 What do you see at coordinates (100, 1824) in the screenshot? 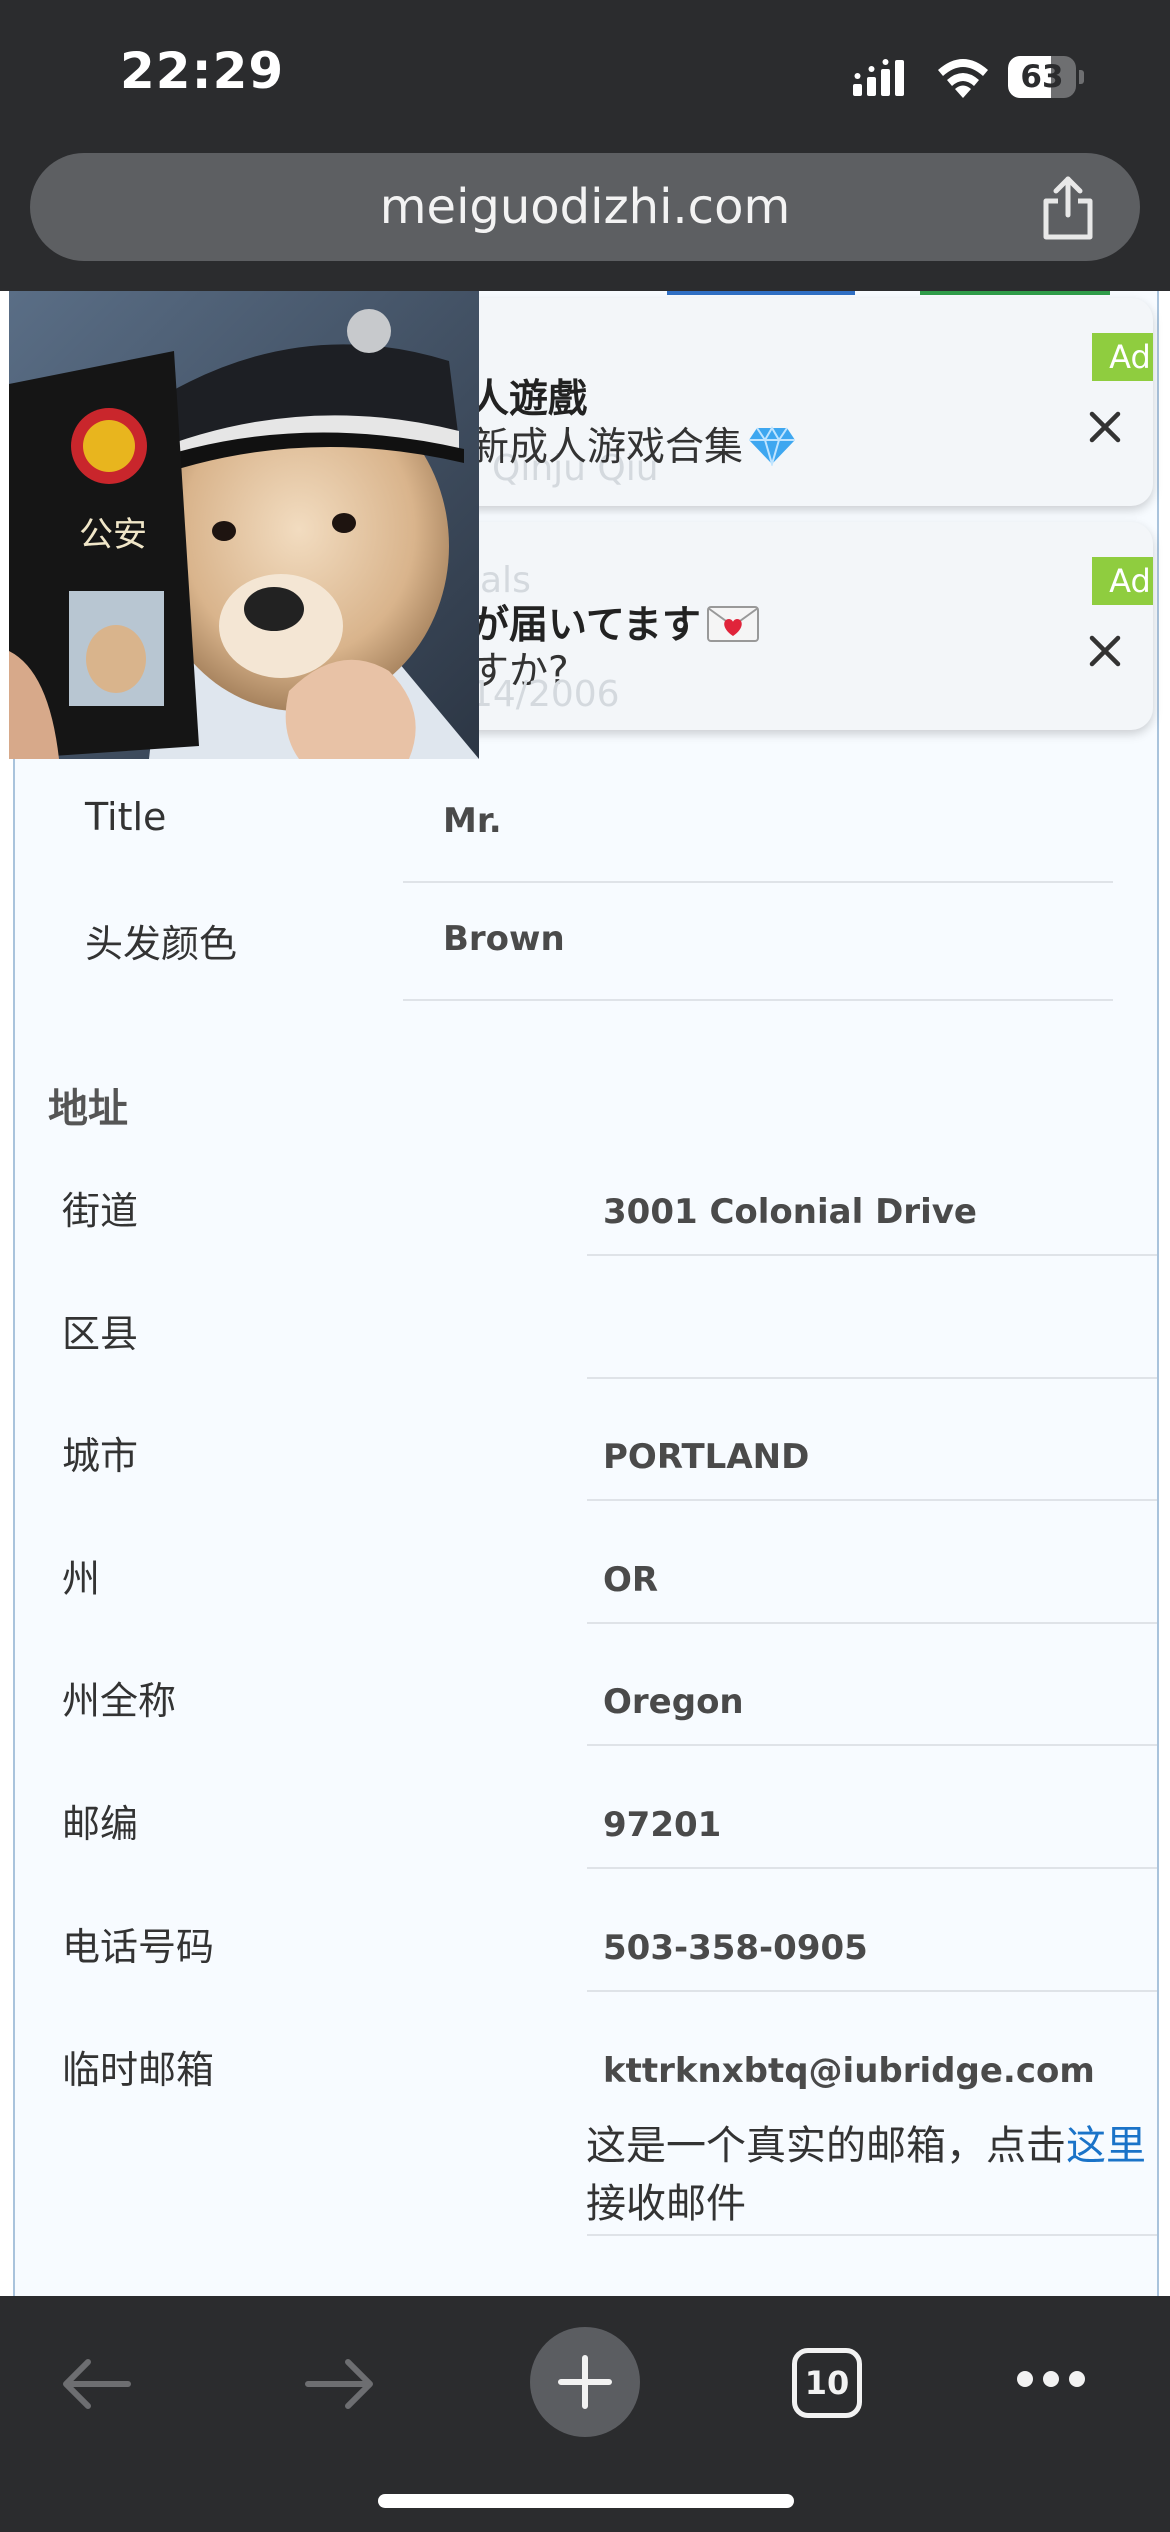
I see `field-label-zip: 邮编` at bounding box center [100, 1824].